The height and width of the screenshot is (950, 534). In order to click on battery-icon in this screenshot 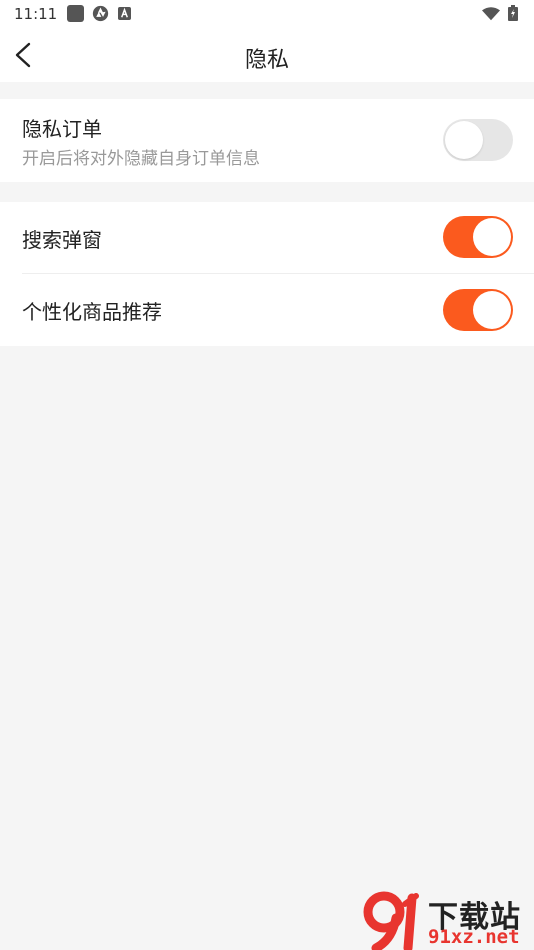, I will do `click(513, 13)`.